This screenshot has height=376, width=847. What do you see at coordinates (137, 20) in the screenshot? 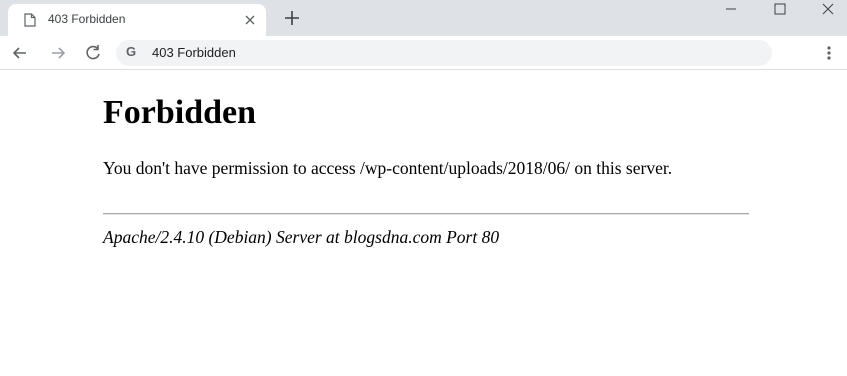
I see `tab-403-forbidden: 403 Forbidden` at bounding box center [137, 20].